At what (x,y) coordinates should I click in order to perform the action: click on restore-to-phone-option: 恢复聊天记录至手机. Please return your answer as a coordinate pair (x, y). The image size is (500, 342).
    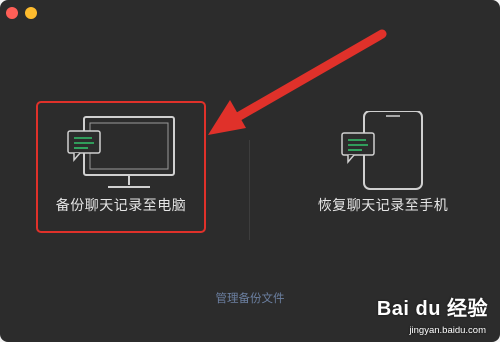
    Looking at the image, I should click on (383, 167).